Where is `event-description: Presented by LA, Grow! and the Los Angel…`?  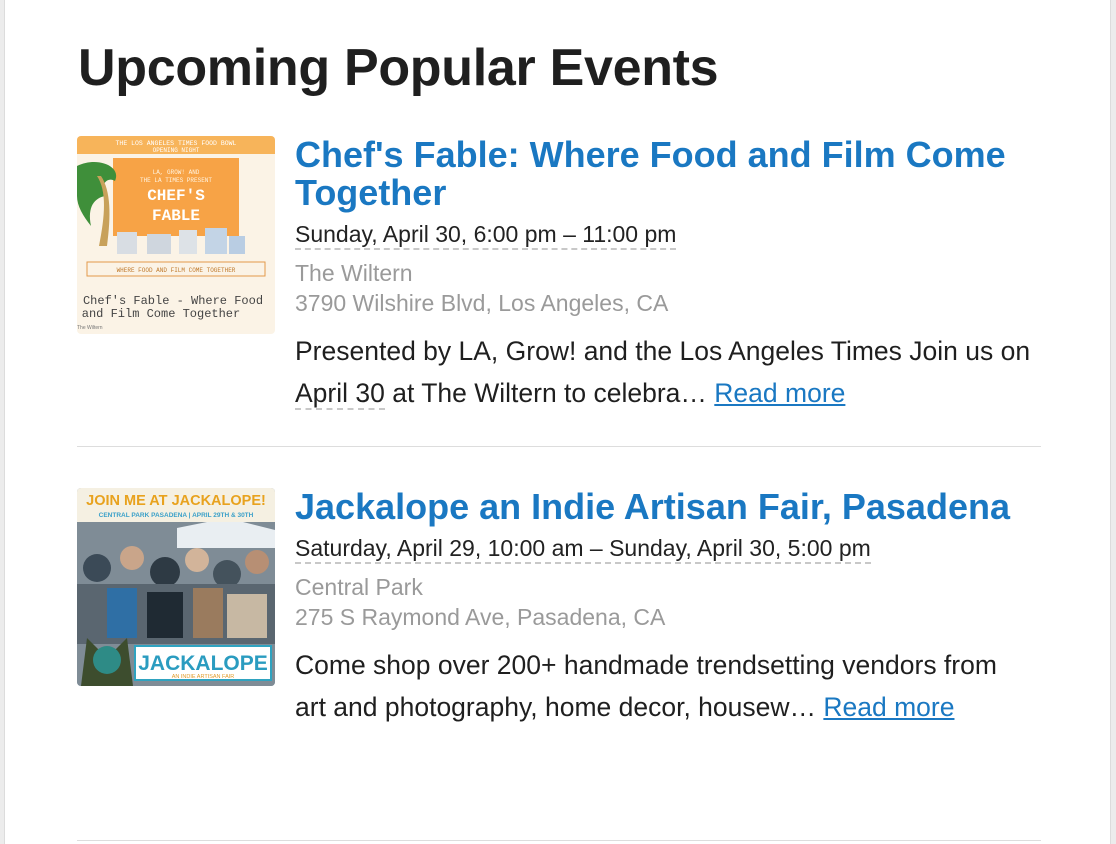 event-description: Presented by LA, Grow! and the Los Angel… is located at coordinates (665, 372).